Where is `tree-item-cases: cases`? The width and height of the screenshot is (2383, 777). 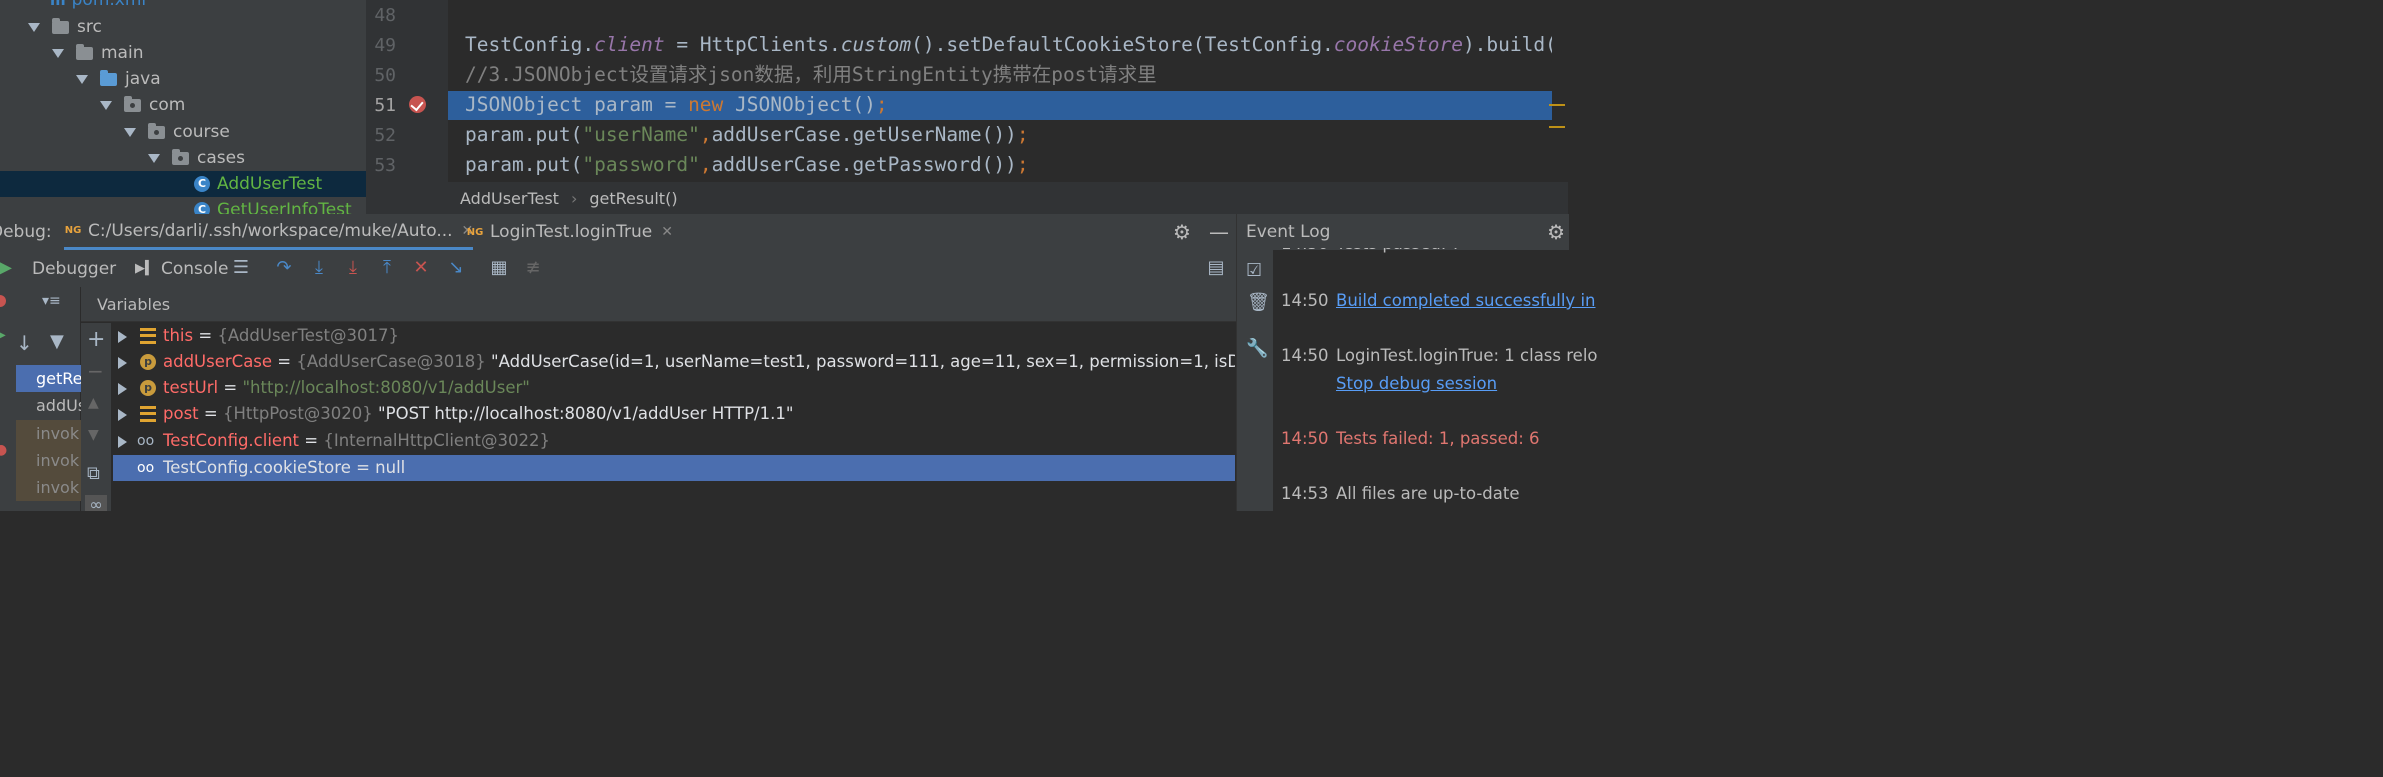 tree-item-cases: cases is located at coordinates (183, 158).